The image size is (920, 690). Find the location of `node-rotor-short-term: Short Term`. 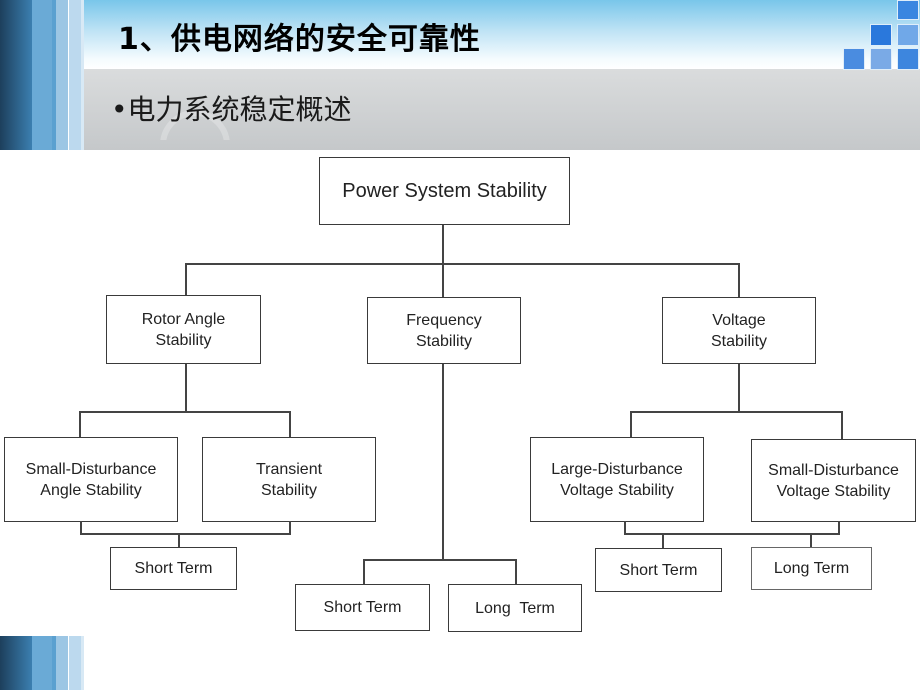

node-rotor-short-term: Short Term is located at coordinates (173, 568).